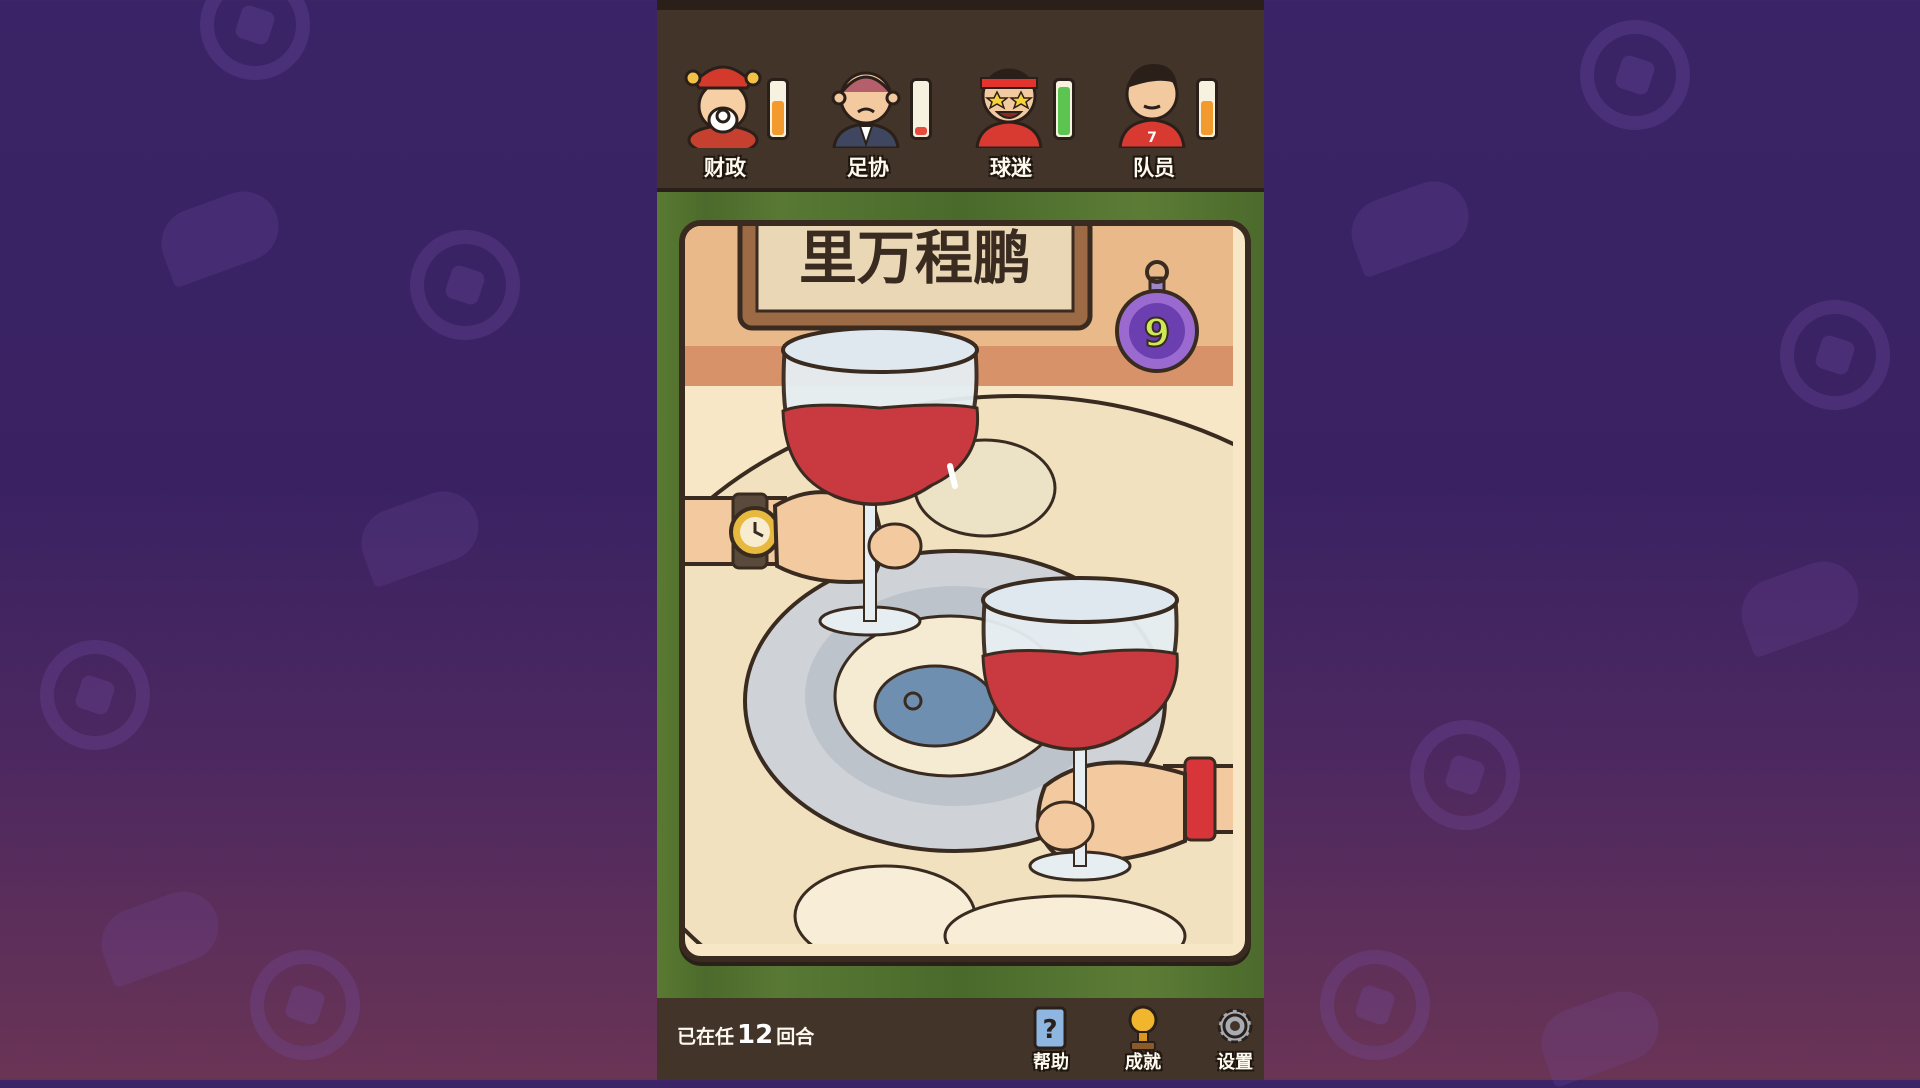  What do you see at coordinates (1157, 333) in the screenshot?
I see `stopwatch-number: 9` at bounding box center [1157, 333].